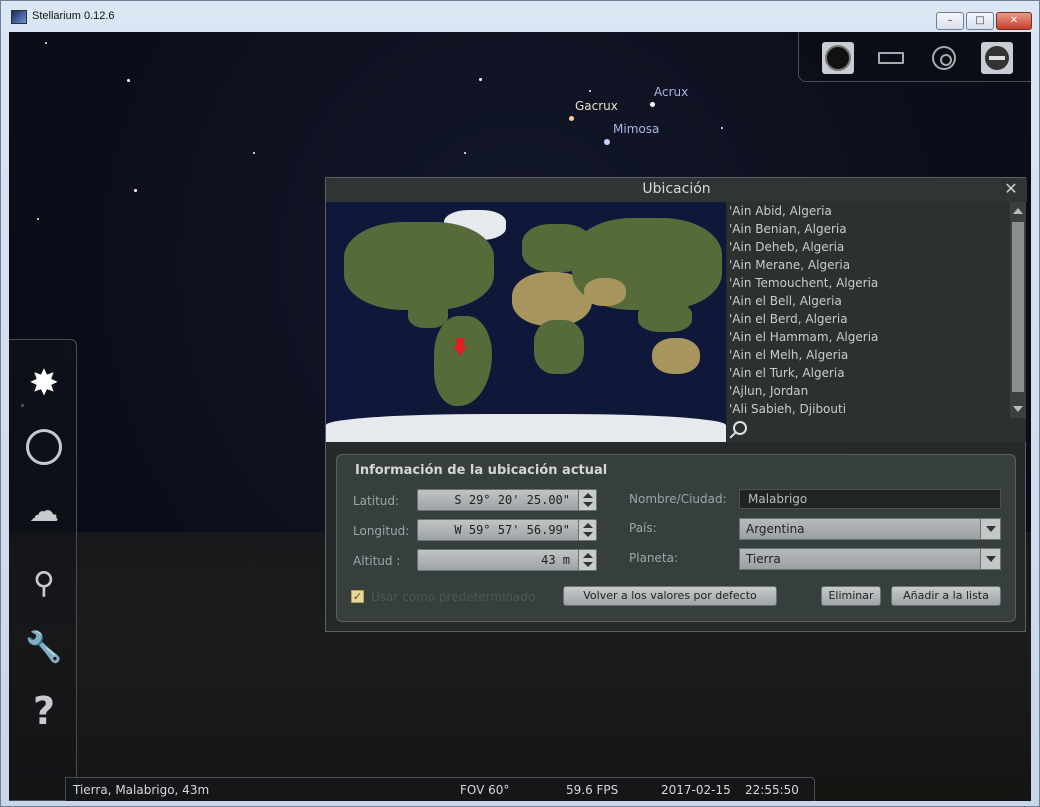 The width and height of the screenshot is (1040, 807). Describe the element at coordinates (636, 129) in the screenshot. I see `mimosa-label: Mimosa` at that location.